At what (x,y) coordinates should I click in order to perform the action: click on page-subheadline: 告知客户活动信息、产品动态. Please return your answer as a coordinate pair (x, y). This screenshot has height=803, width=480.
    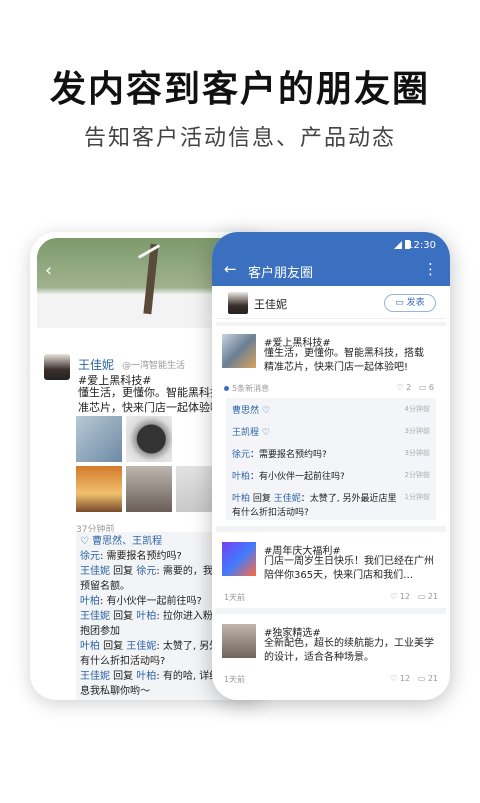
    Looking at the image, I should click on (239, 138).